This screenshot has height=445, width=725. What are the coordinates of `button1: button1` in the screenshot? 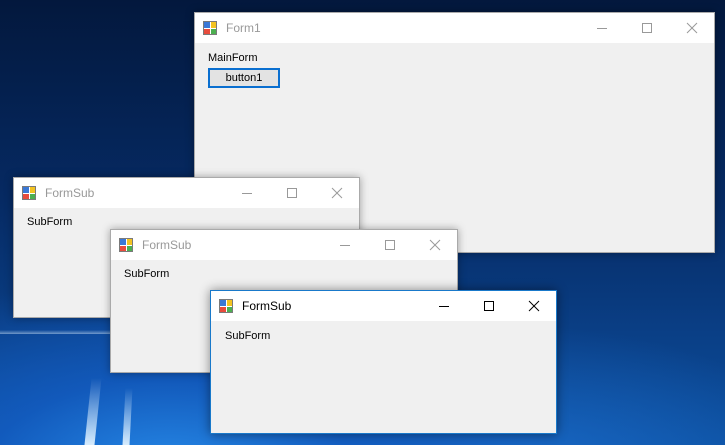 It's located at (244, 78).